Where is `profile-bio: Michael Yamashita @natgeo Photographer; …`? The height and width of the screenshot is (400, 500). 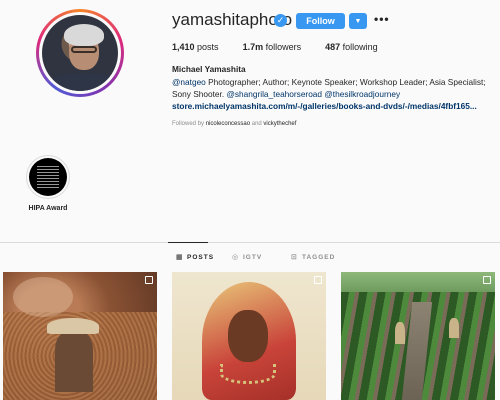 profile-bio: Michael Yamashita @natgeo Photographer; … is located at coordinates (332, 87).